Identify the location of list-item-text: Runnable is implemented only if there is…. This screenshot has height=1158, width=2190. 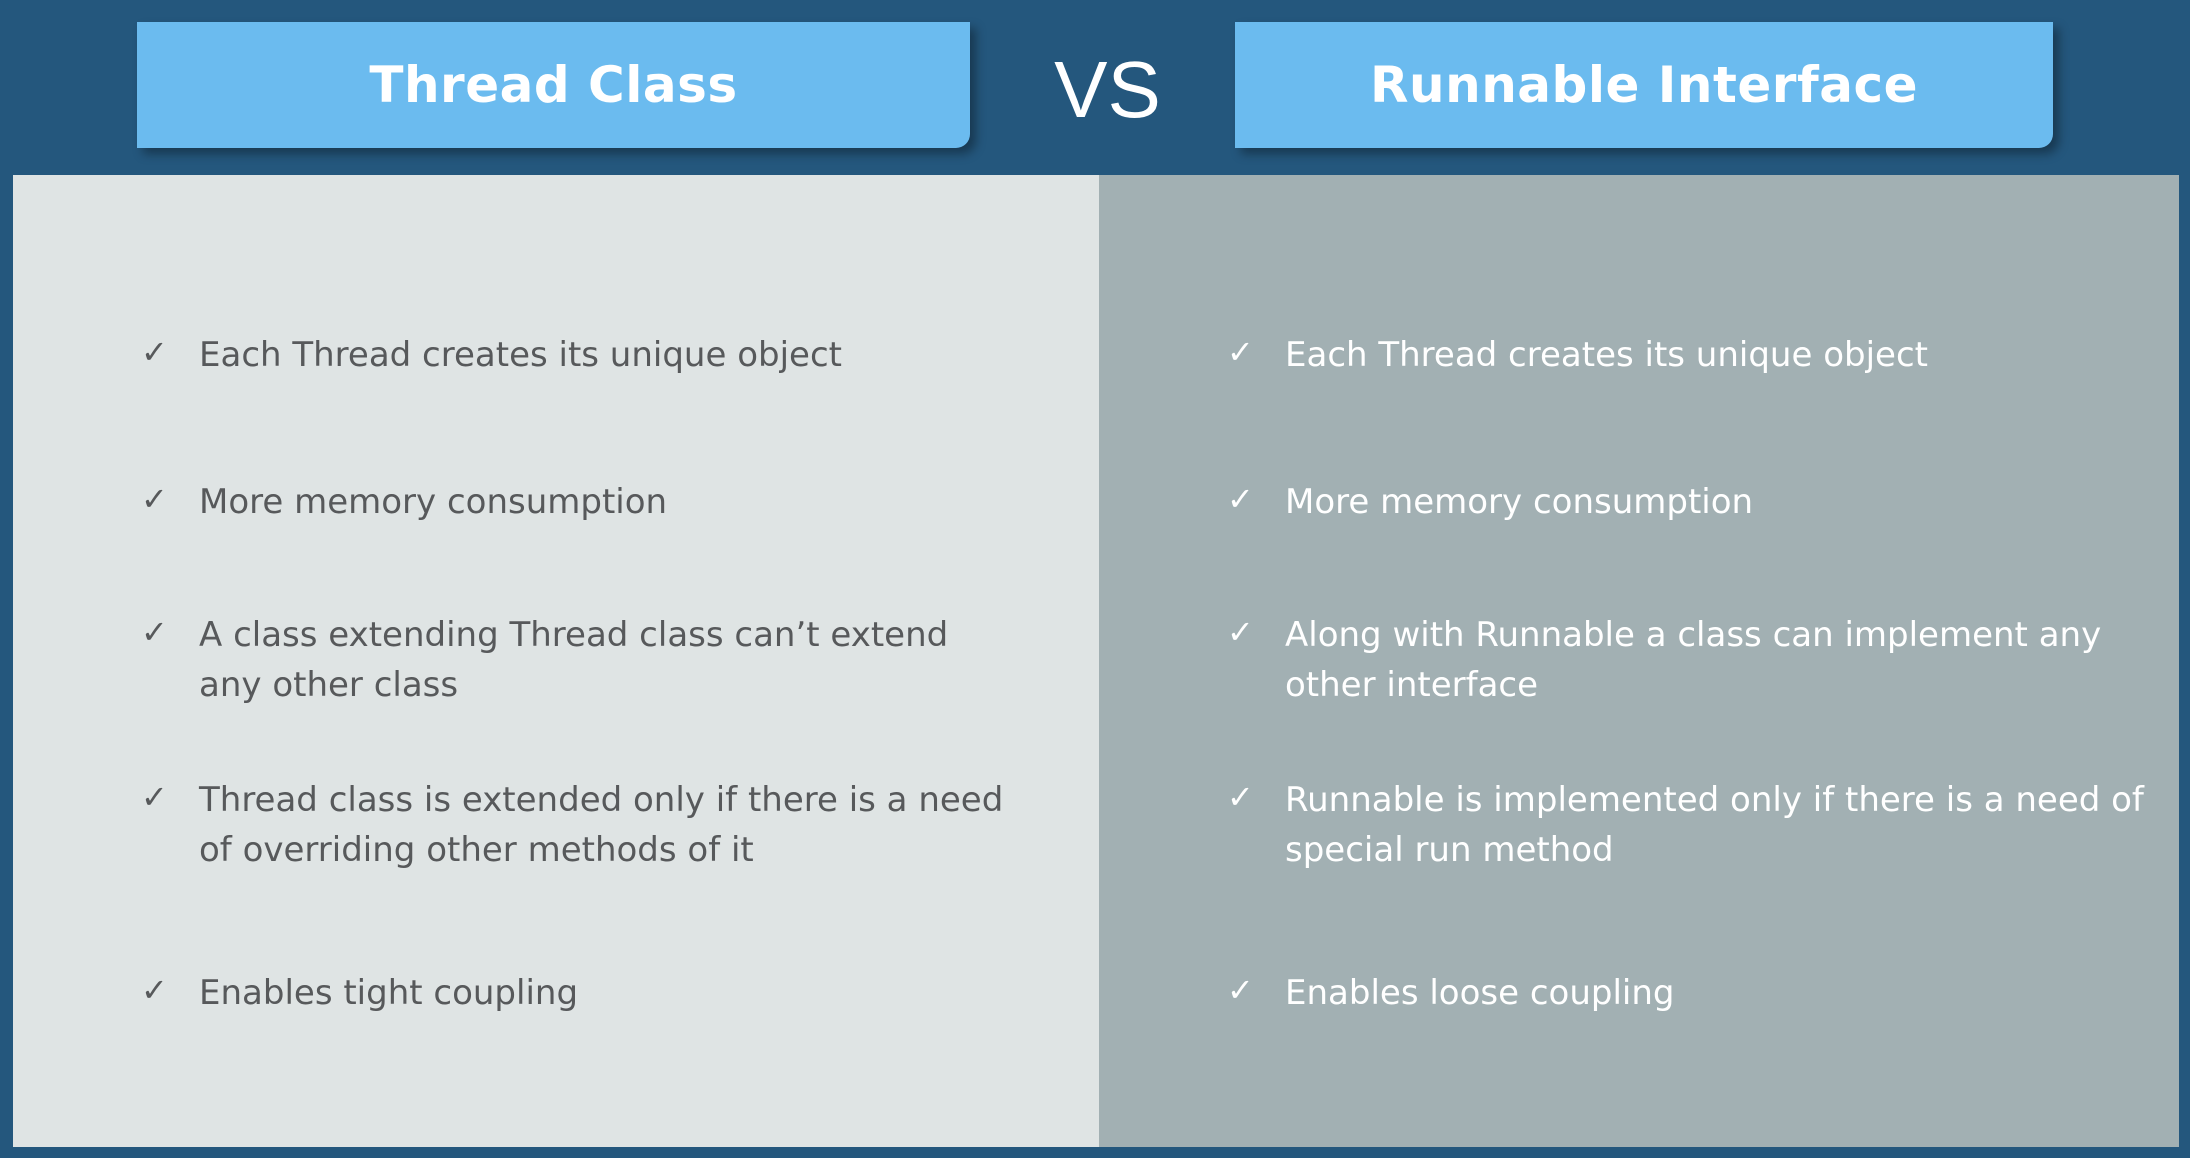
(1714, 825).